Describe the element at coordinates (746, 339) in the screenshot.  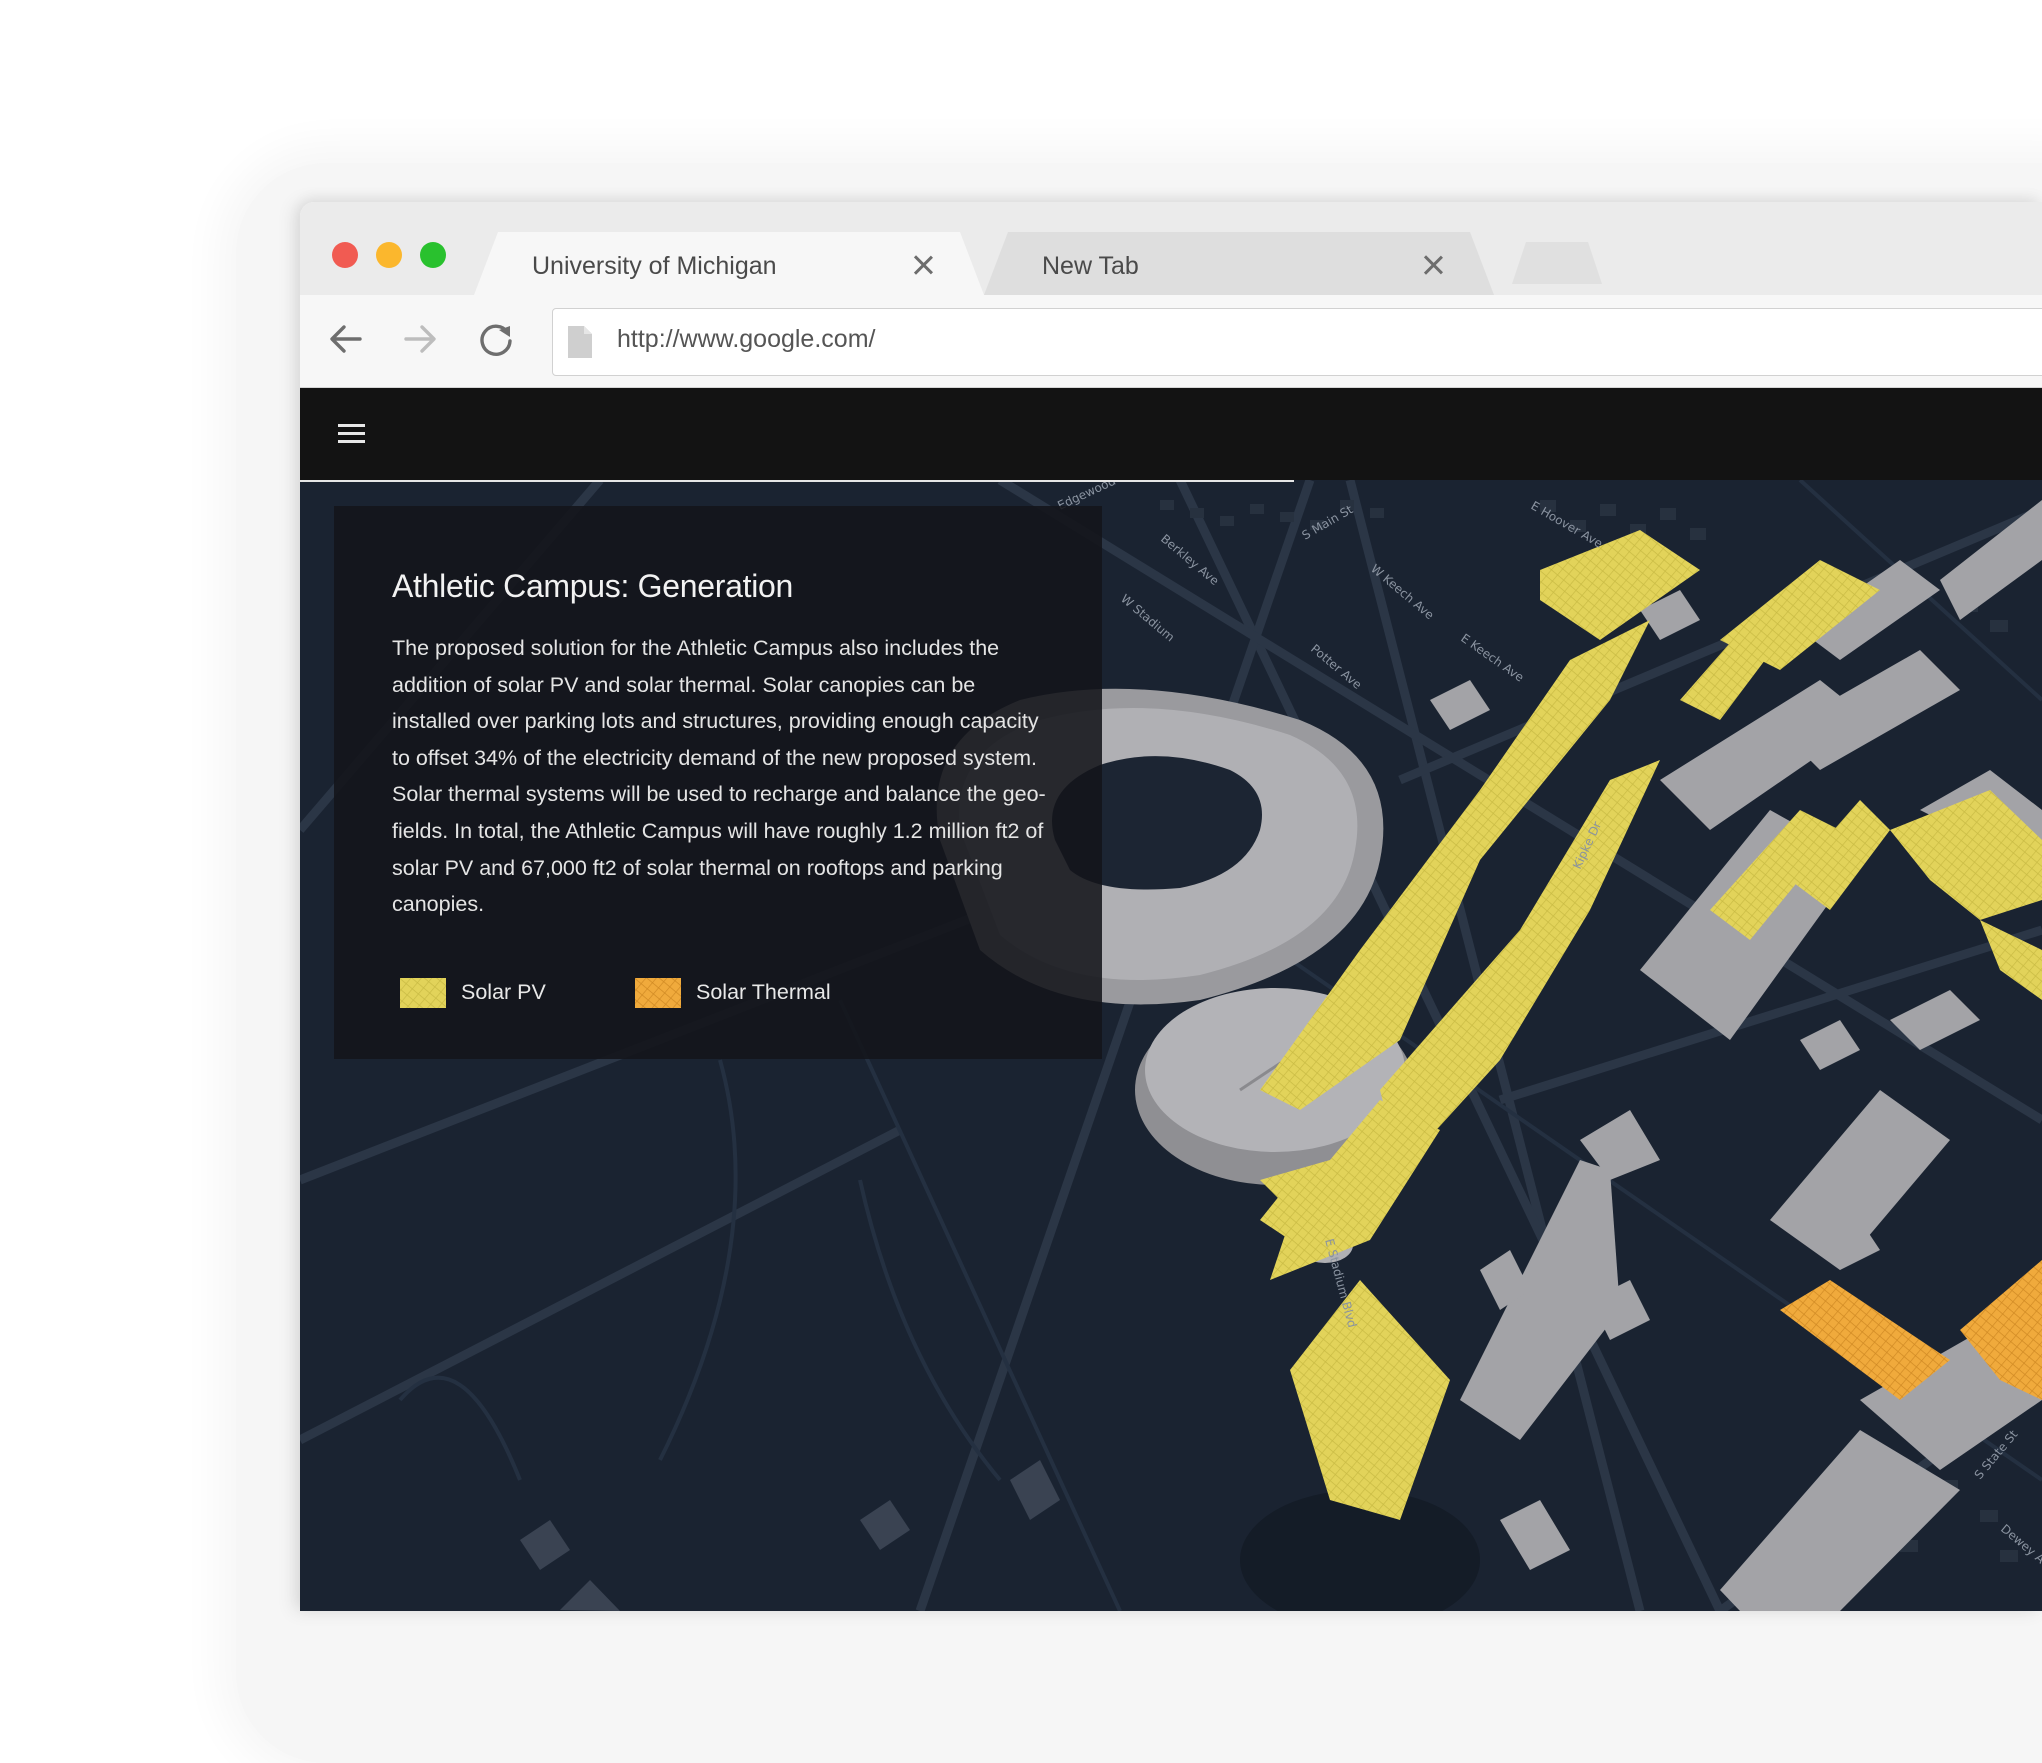
I see `url-text: http://www.google.com/` at that location.